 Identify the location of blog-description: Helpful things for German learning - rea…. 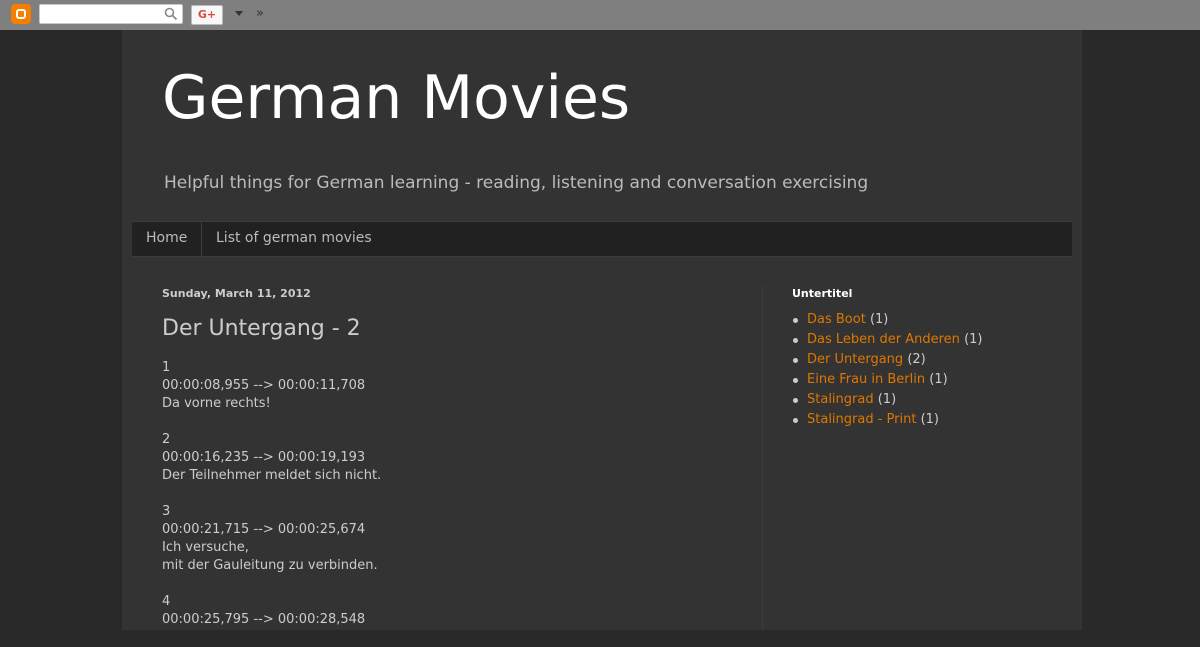
(516, 183).